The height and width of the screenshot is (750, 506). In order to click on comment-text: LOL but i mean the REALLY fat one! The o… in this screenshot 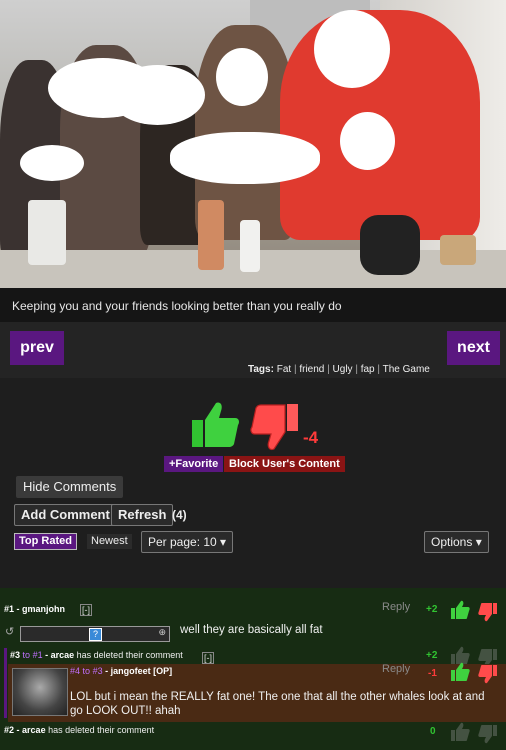, I will do `click(277, 704)`.